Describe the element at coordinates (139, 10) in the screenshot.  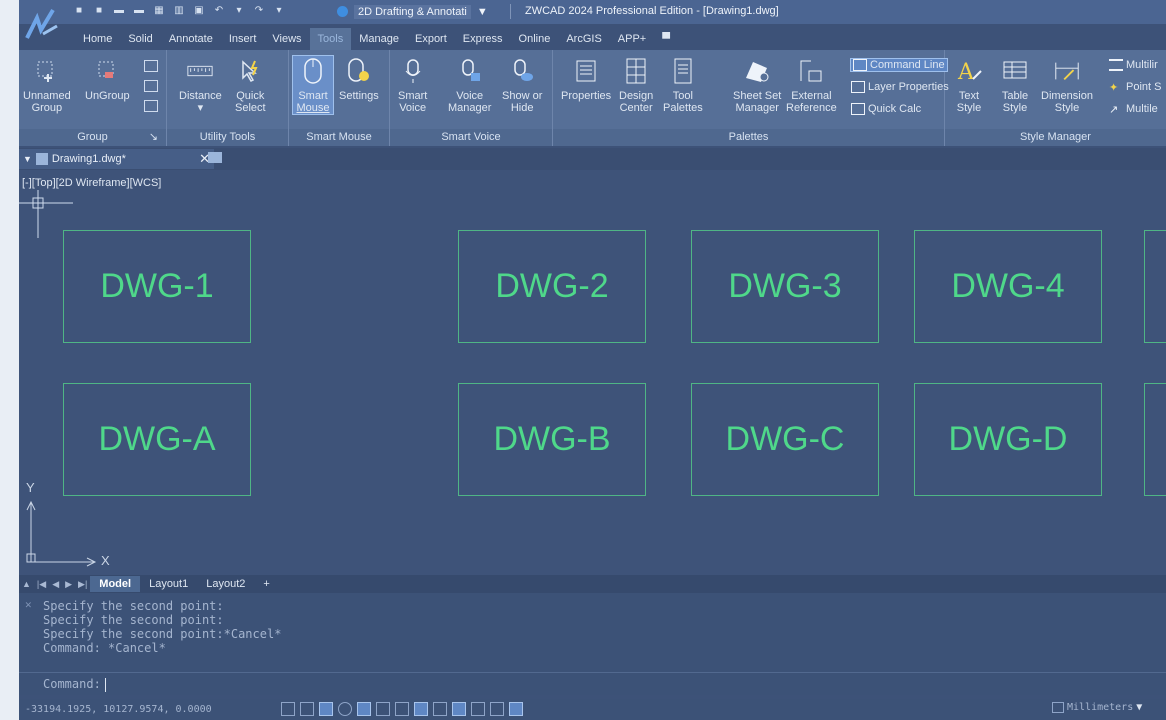
I see `save-as-icon: ▬` at that location.